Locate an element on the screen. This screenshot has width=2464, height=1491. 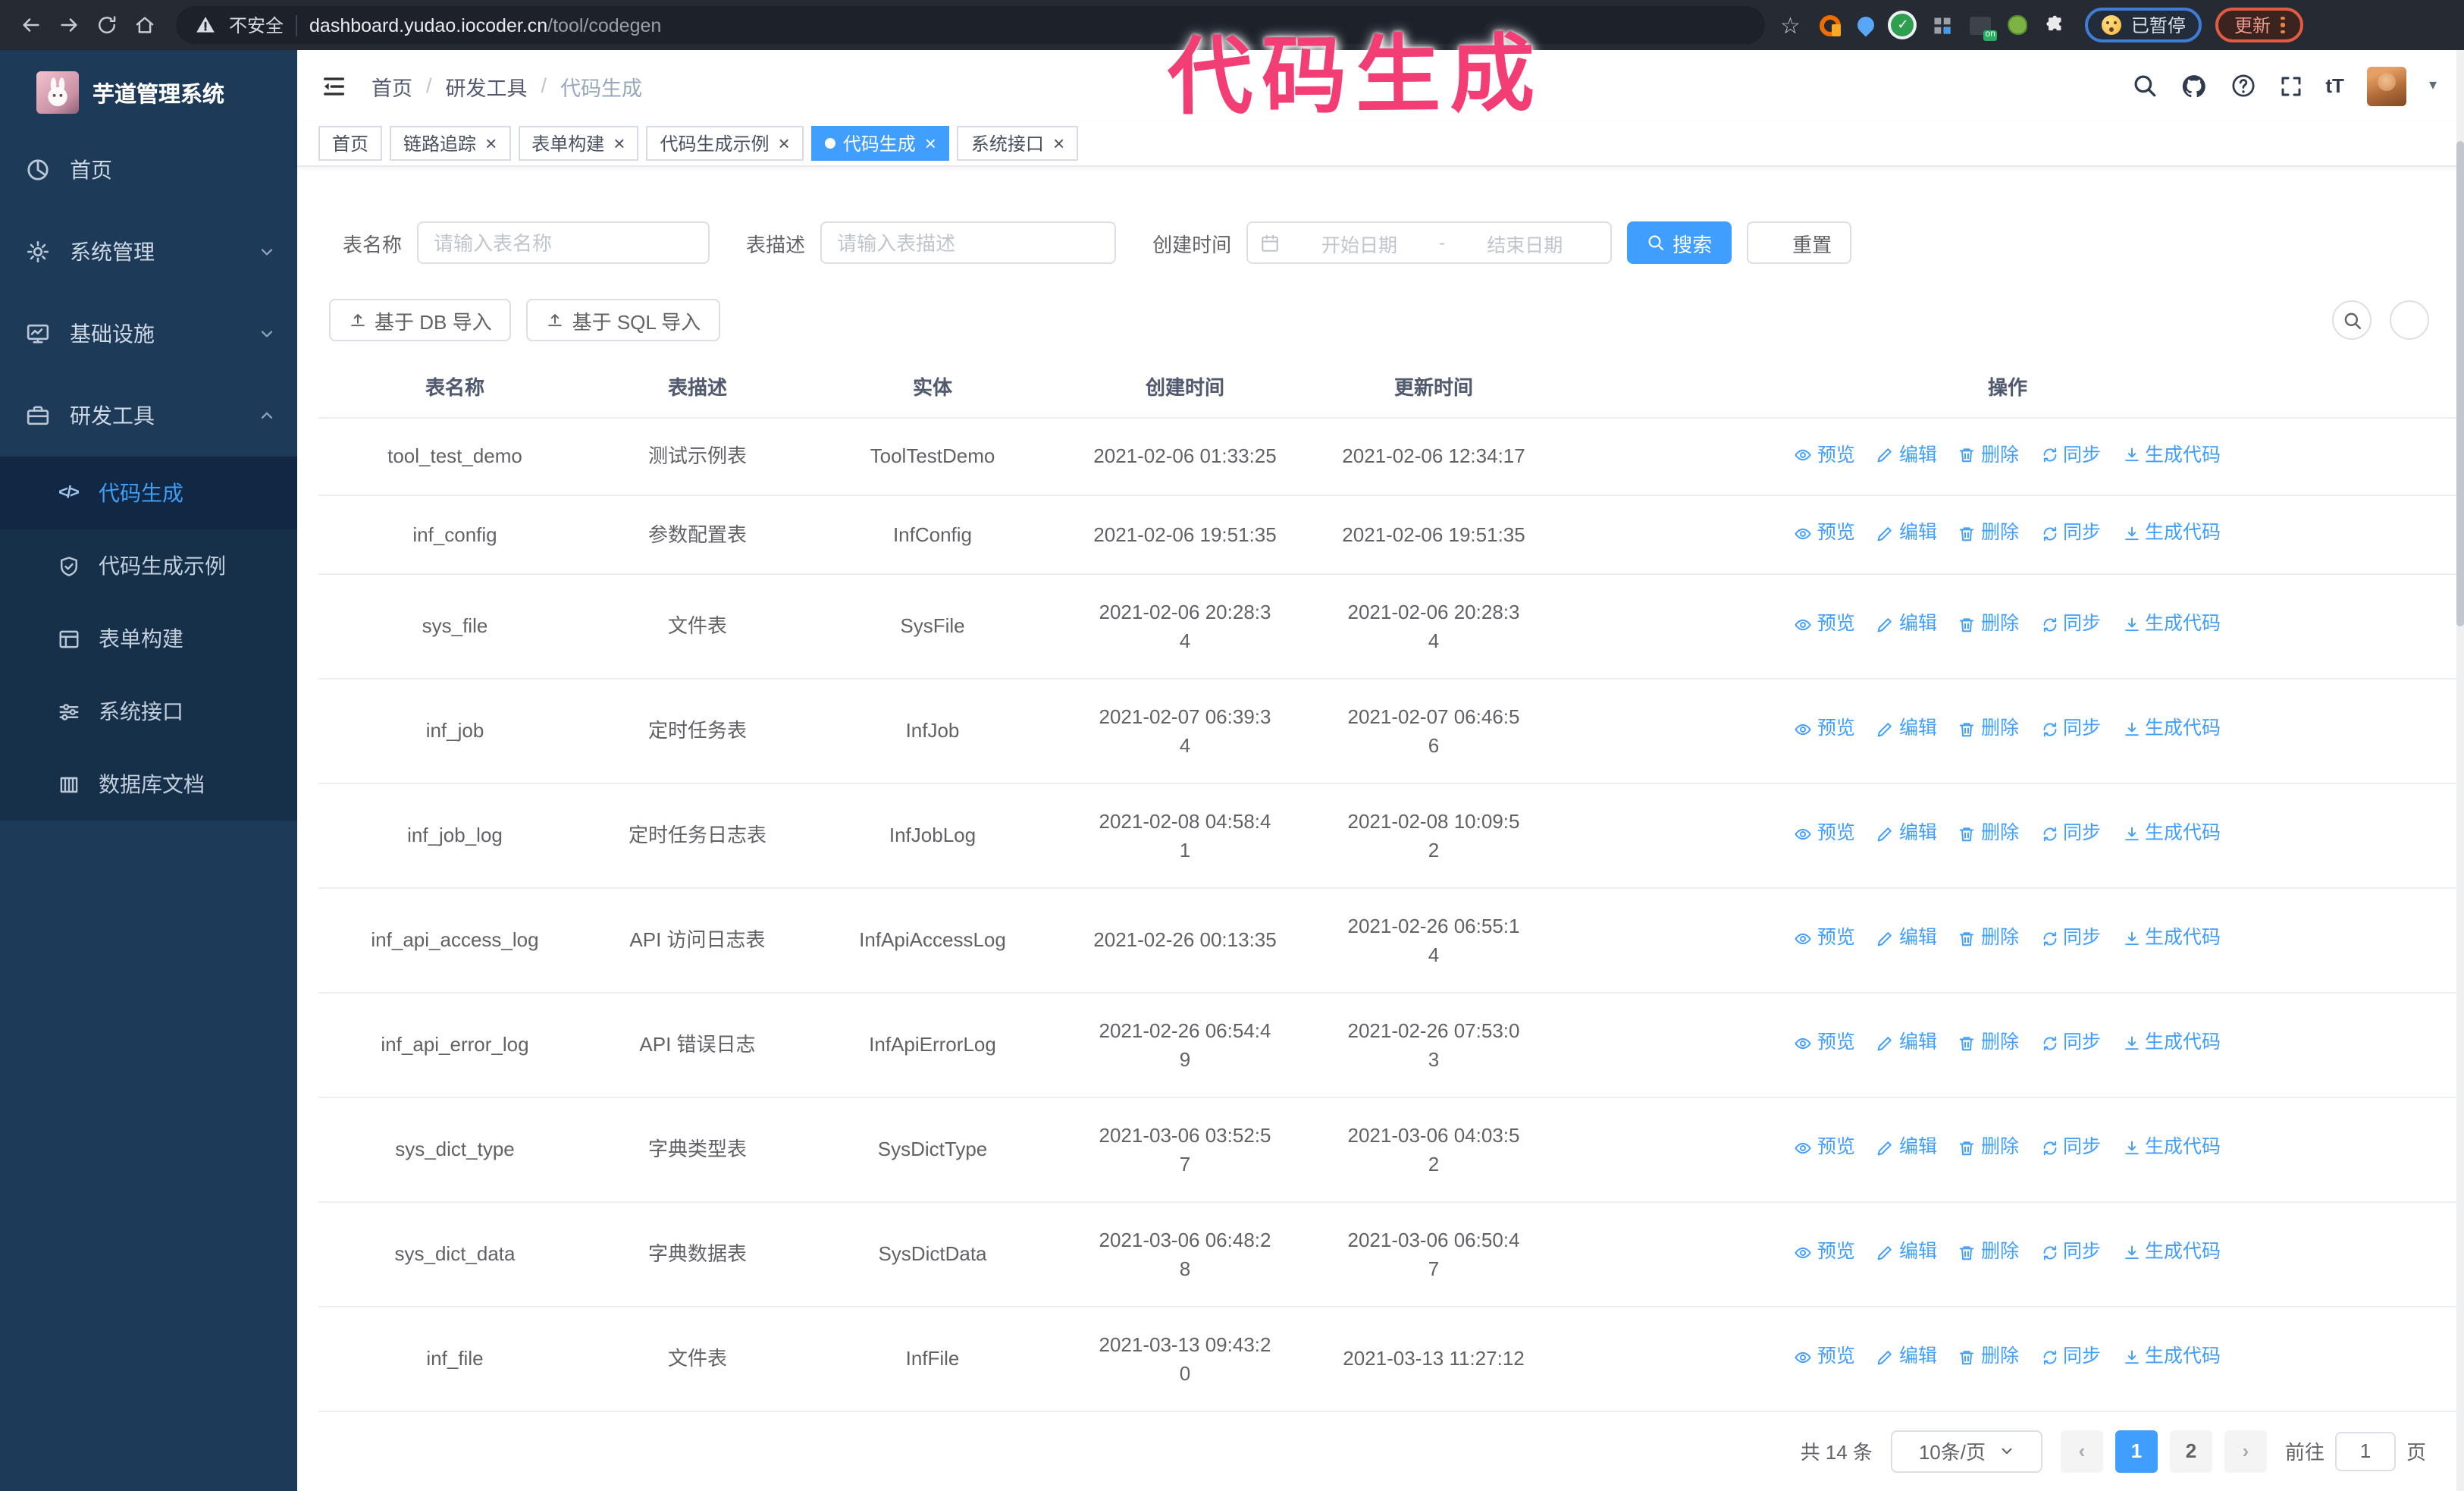
toggle-search-button is located at coordinates (2352, 320).